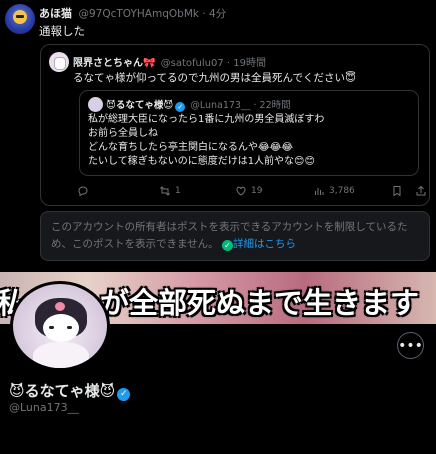  I want to click on nested-quote-meta: @Luna173__ · 22時間, so click(240, 105).